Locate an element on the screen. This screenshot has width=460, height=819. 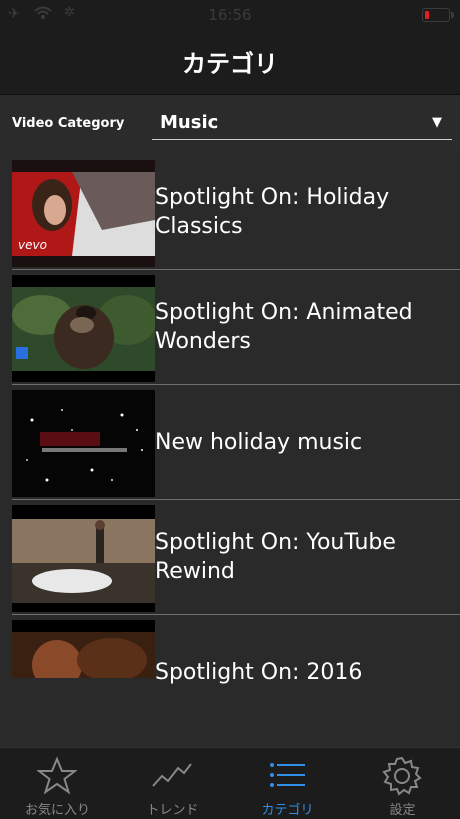
tab-favorites: お気に入り is located at coordinates (57, 783).